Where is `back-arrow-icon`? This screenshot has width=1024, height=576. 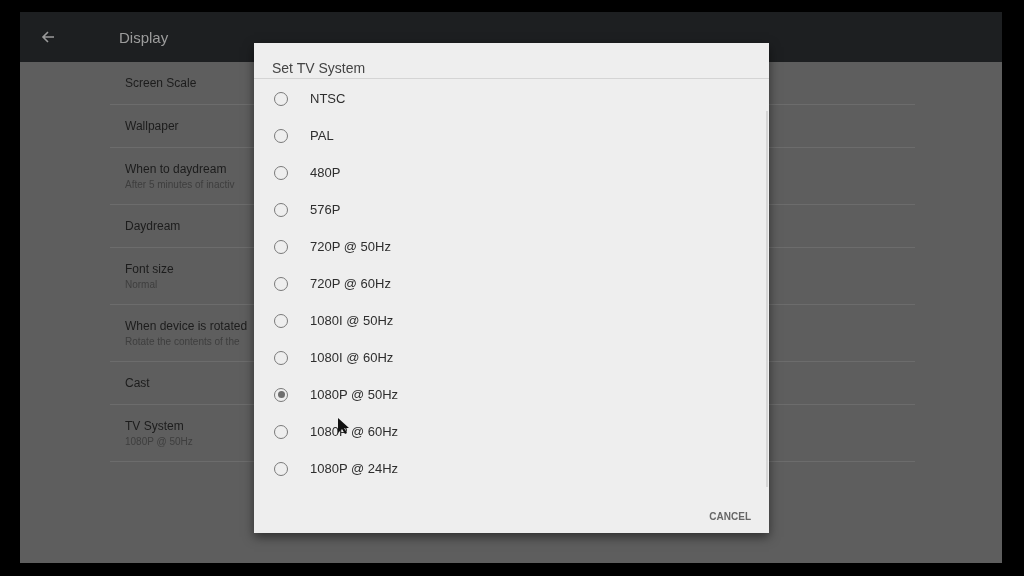
back-arrow-icon is located at coordinates (48, 37).